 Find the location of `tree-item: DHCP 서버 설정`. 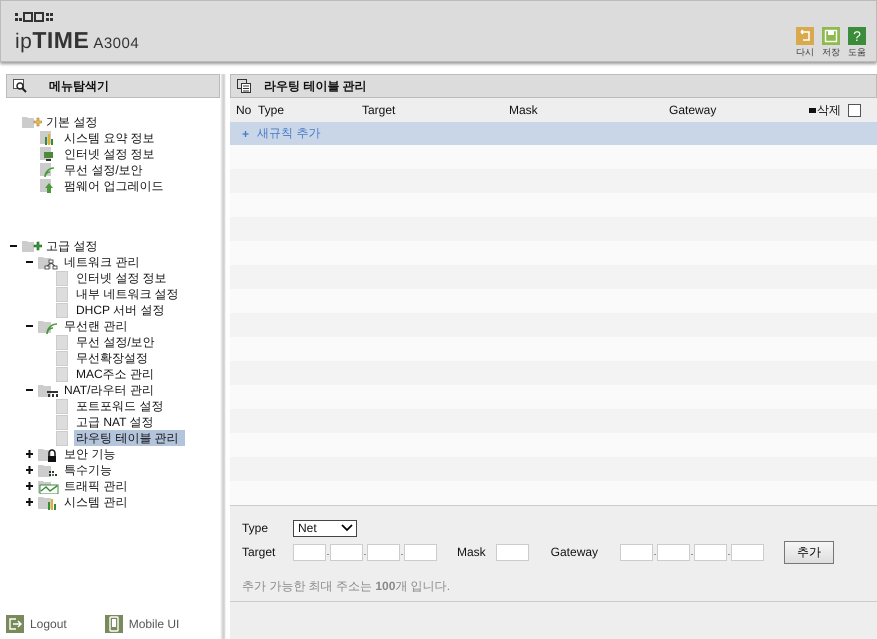

tree-item: DHCP 서버 설정 is located at coordinates (120, 310).